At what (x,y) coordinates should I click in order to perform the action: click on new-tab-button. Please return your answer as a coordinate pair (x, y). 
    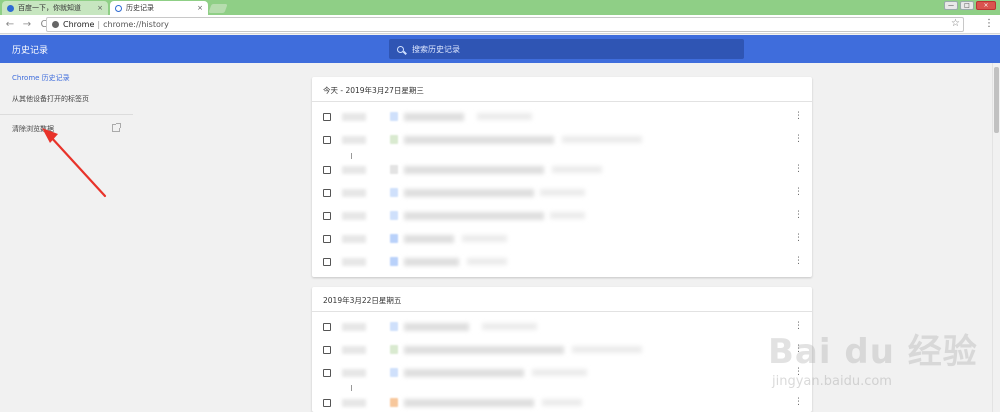
    Looking at the image, I should click on (218, 8).